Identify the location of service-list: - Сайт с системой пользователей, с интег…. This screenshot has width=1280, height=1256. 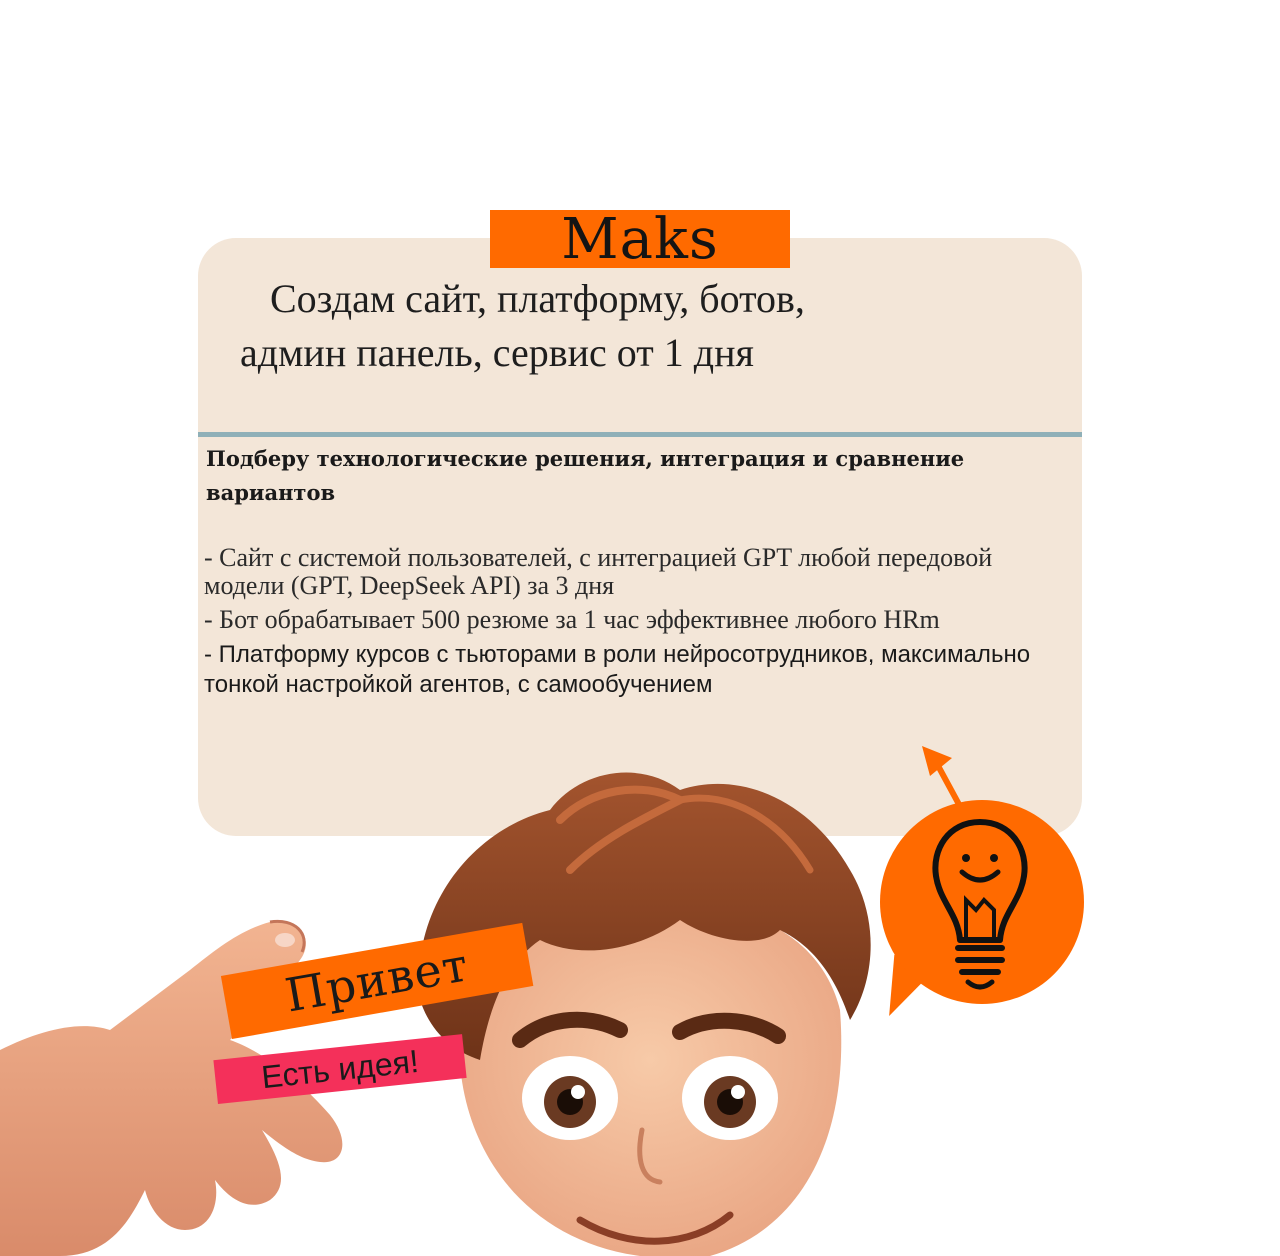
(639, 625).